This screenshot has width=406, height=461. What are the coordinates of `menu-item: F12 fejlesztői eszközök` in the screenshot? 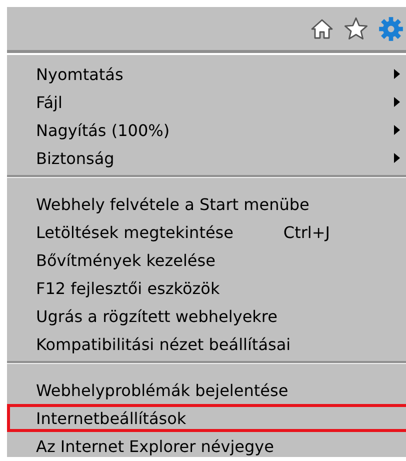 It's located at (206, 288).